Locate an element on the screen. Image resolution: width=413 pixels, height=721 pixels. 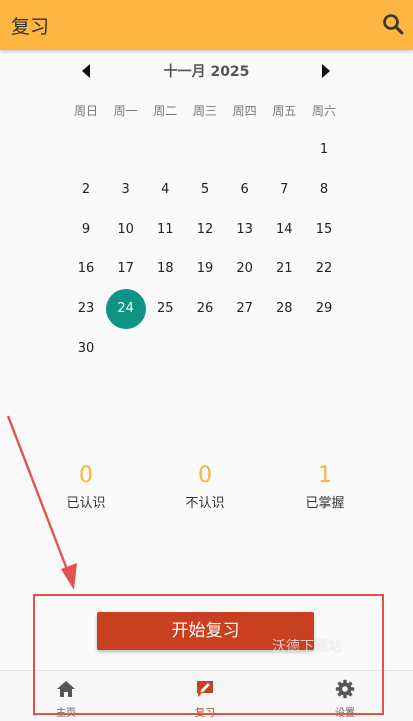
calendar-day: 22 is located at coordinates (324, 269).